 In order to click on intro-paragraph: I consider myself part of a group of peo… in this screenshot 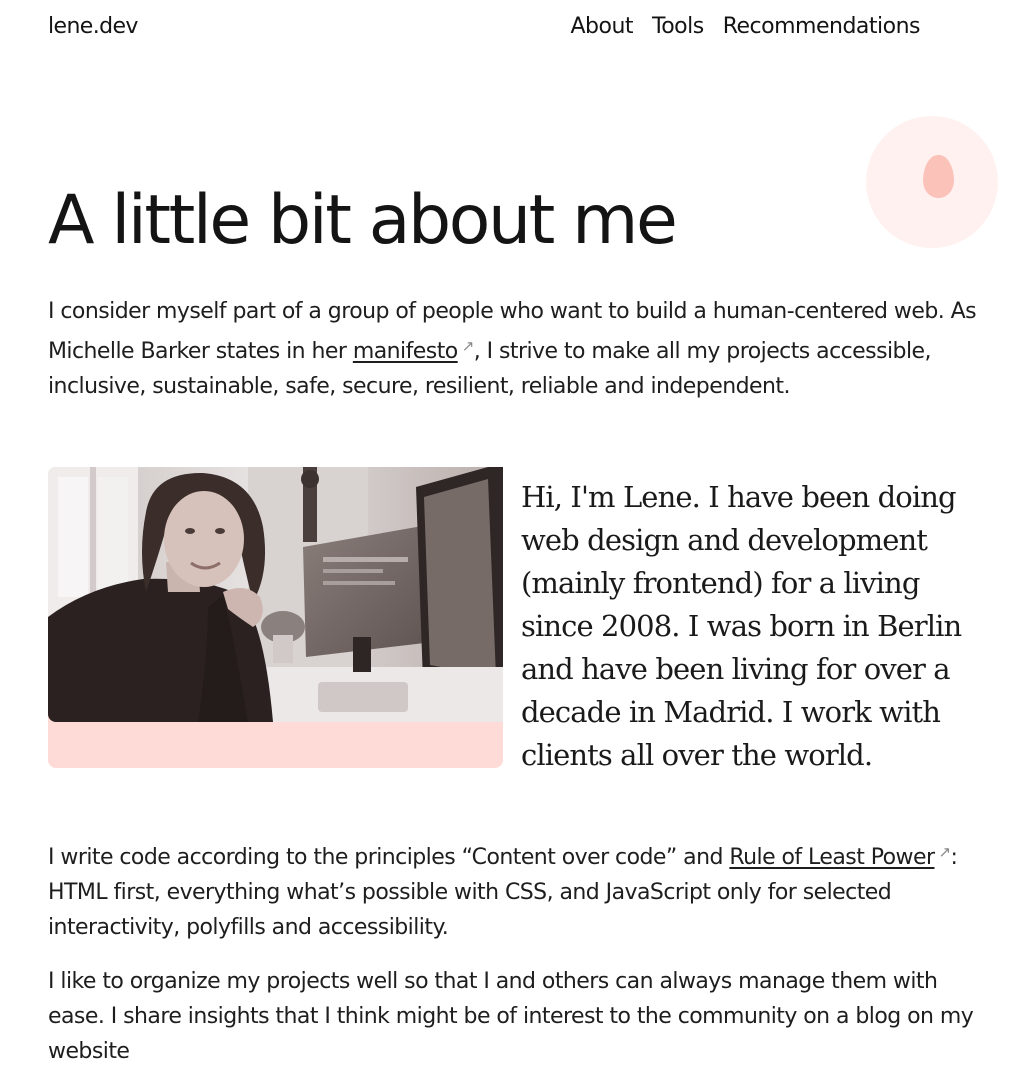, I will do `click(518, 349)`.